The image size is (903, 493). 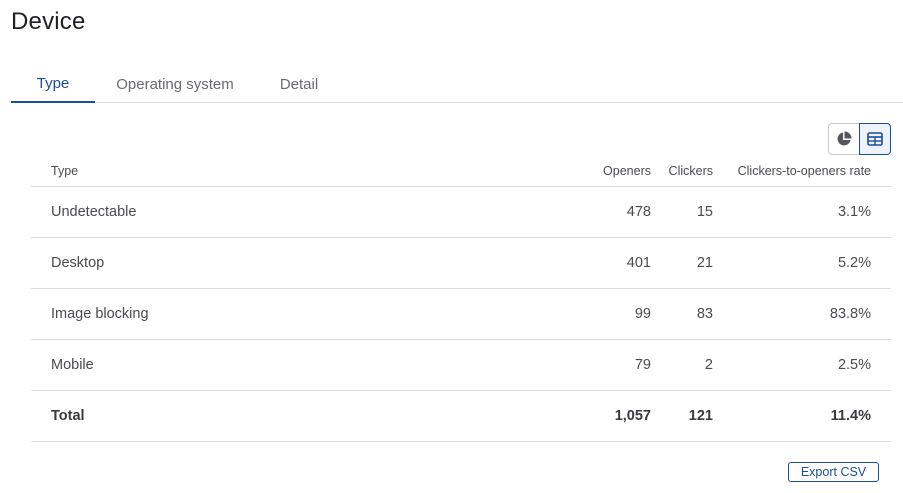 What do you see at coordinates (850, 416) in the screenshot?
I see `total-rate: 11.4%` at bounding box center [850, 416].